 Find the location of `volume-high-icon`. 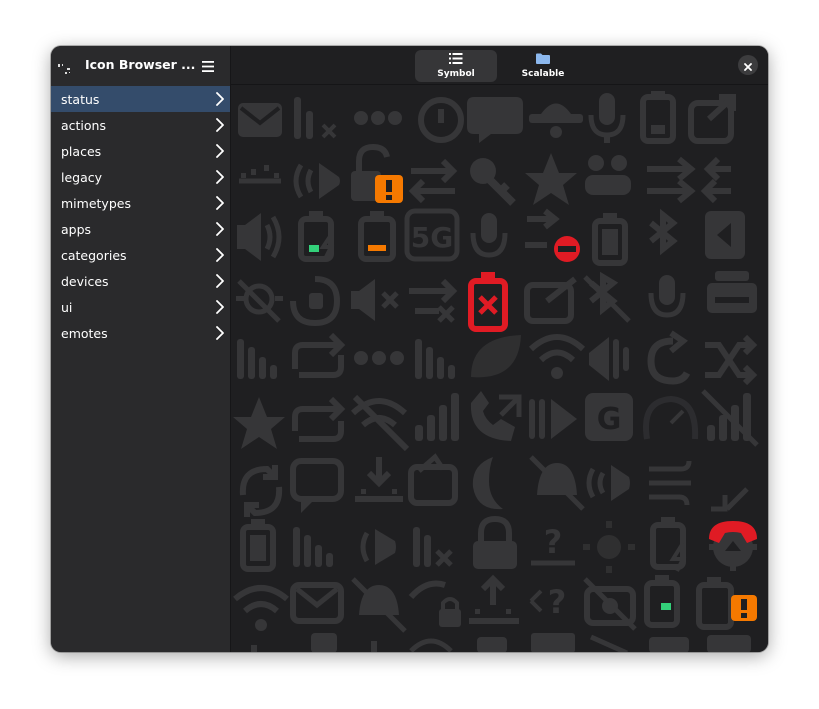

volume-high-icon is located at coordinates (259, 237).